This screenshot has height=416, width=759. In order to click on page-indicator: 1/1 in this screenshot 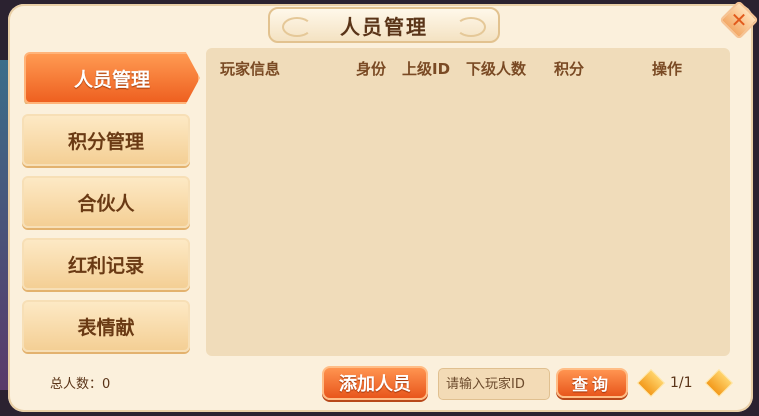, I will do `click(681, 383)`.